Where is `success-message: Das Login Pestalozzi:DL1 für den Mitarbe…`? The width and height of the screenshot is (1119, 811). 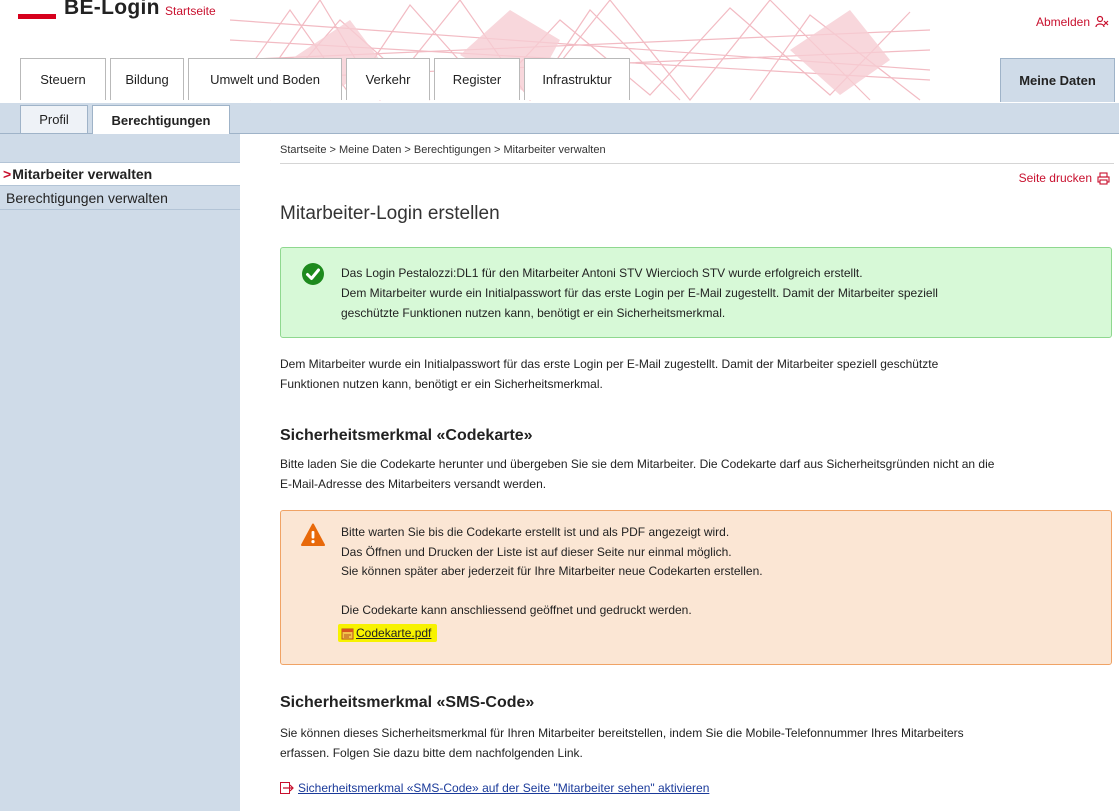
success-message: Das Login Pestalozzi:DL1 für den Mitarbe… is located at coordinates (696, 292).